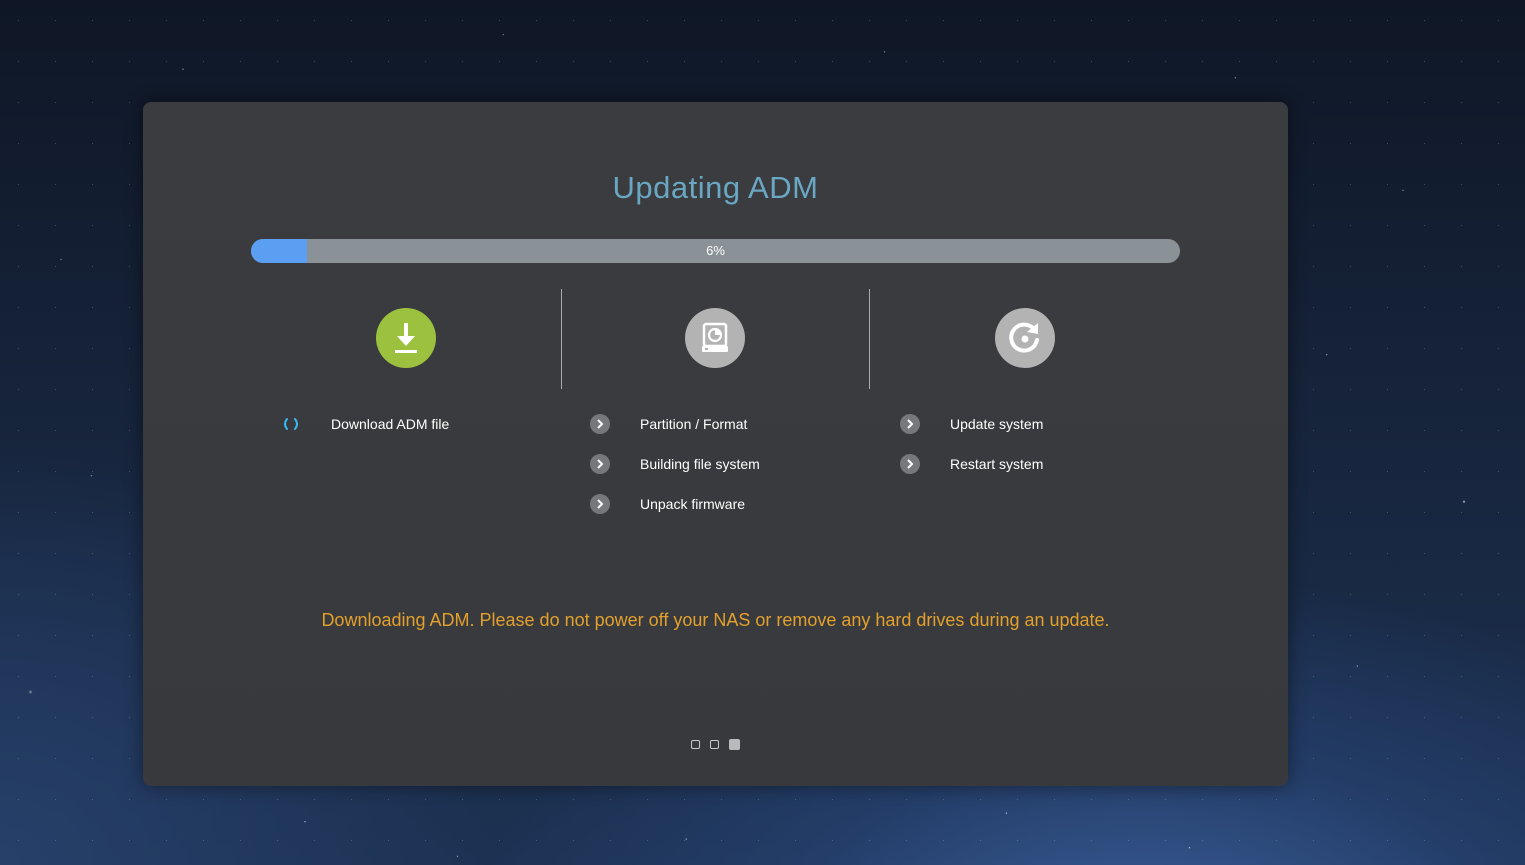 This screenshot has height=865, width=1525. What do you see at coordinates (997, 464) in the screenshot?
I see `task-label: Restart system` at bounding box center [997, 464].